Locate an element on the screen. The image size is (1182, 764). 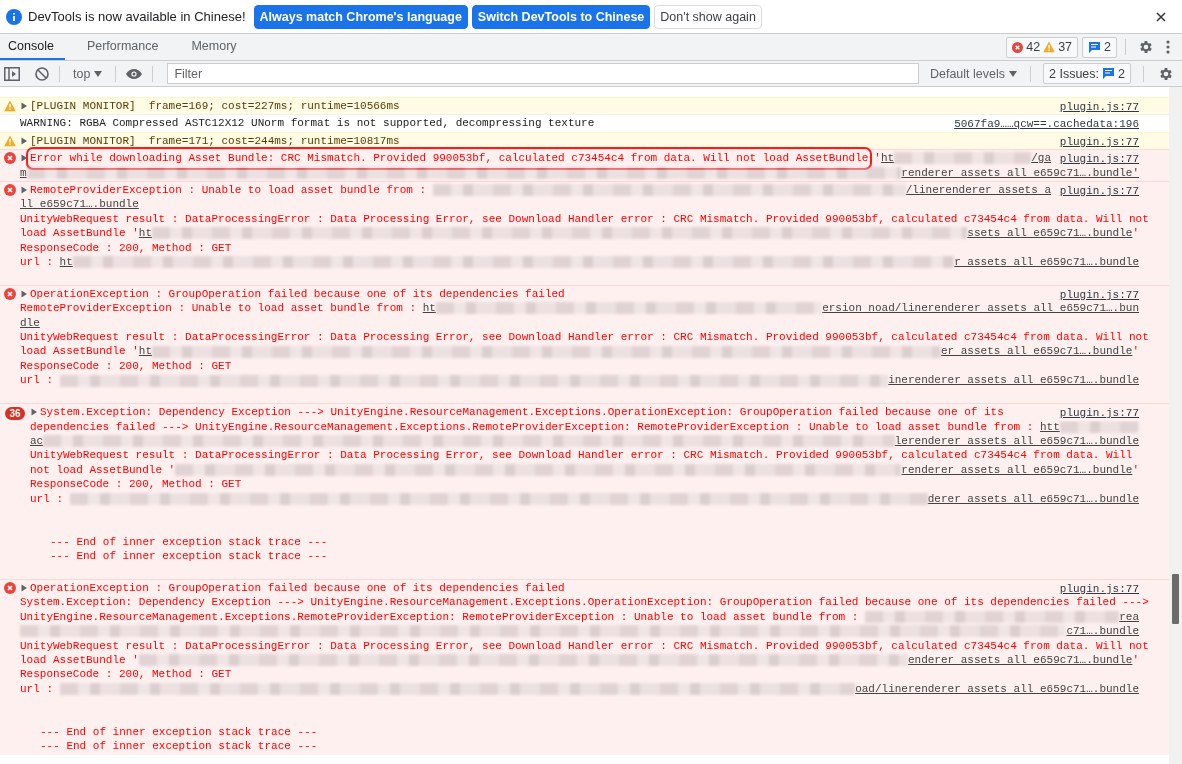
message-text: WARNING: RGBA Compressed ASTC12X12 UNorm format is not supported, decompressing texture is located at coordinates (307, 123).